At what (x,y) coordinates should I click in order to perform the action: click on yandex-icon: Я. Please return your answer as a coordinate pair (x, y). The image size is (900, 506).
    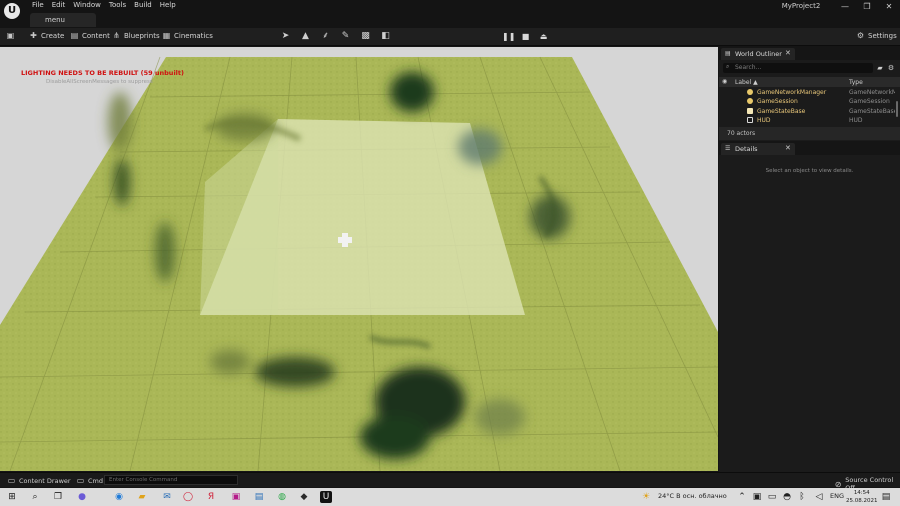
    Looking at the image, I should click on (211, 497).